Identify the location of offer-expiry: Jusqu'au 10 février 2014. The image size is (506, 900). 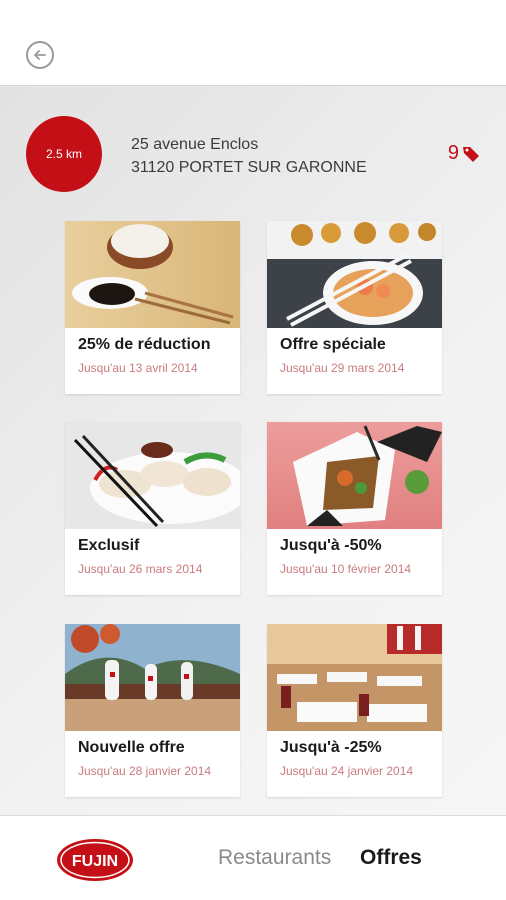
(346, 569).